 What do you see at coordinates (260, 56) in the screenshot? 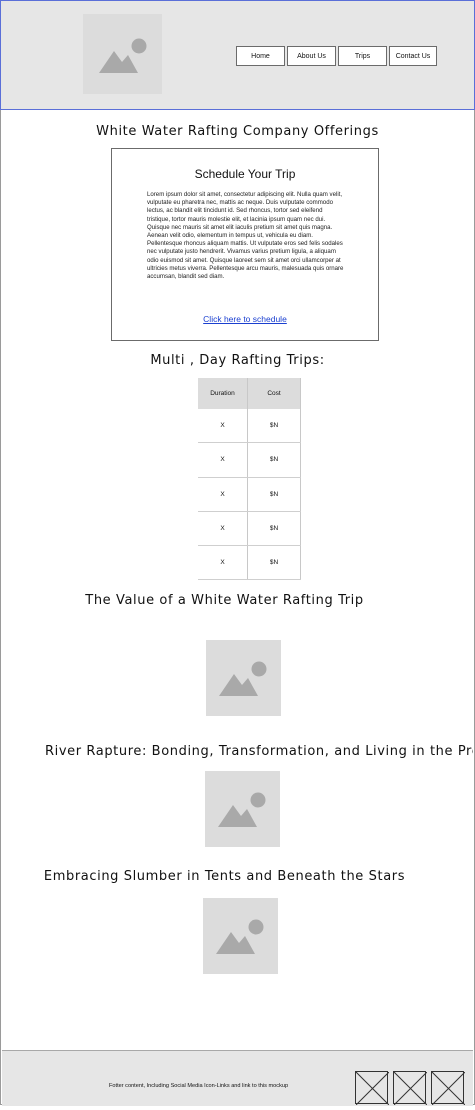
I see `nav-home-button: Home` at bounding box center [260, 56].